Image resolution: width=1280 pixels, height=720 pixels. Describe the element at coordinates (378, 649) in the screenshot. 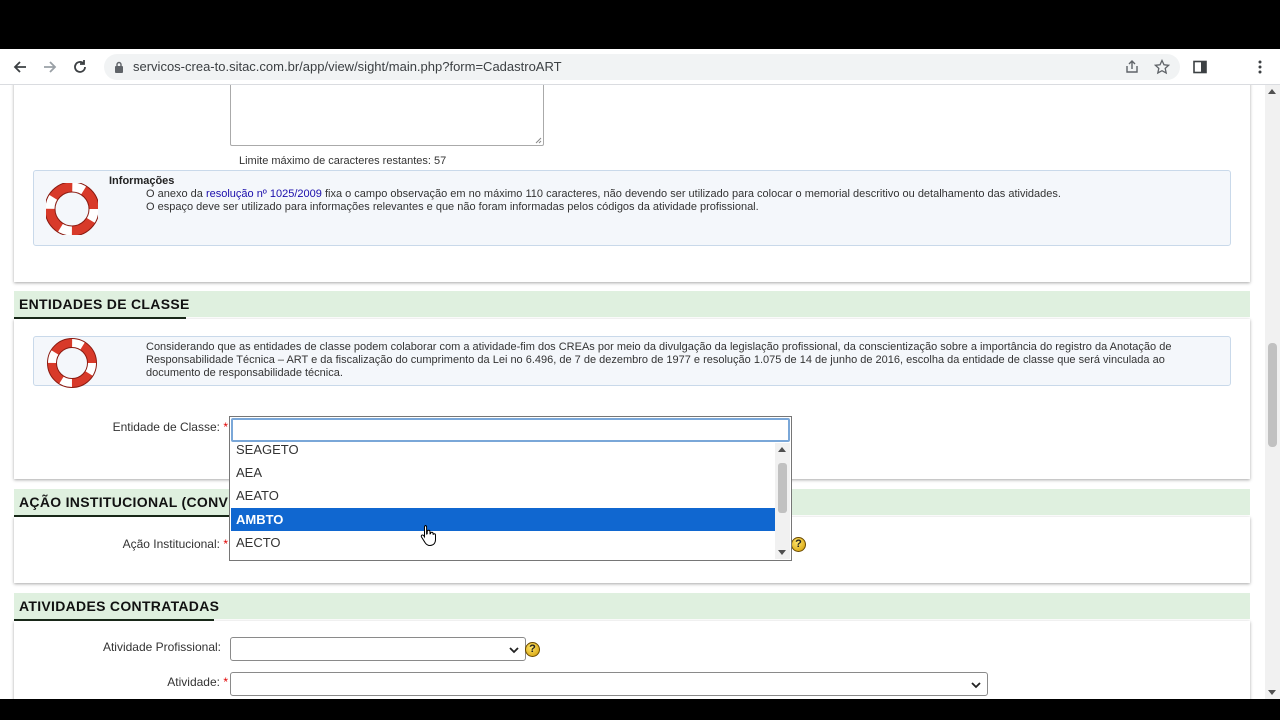

I see `atividade-profissional-select` at that location.